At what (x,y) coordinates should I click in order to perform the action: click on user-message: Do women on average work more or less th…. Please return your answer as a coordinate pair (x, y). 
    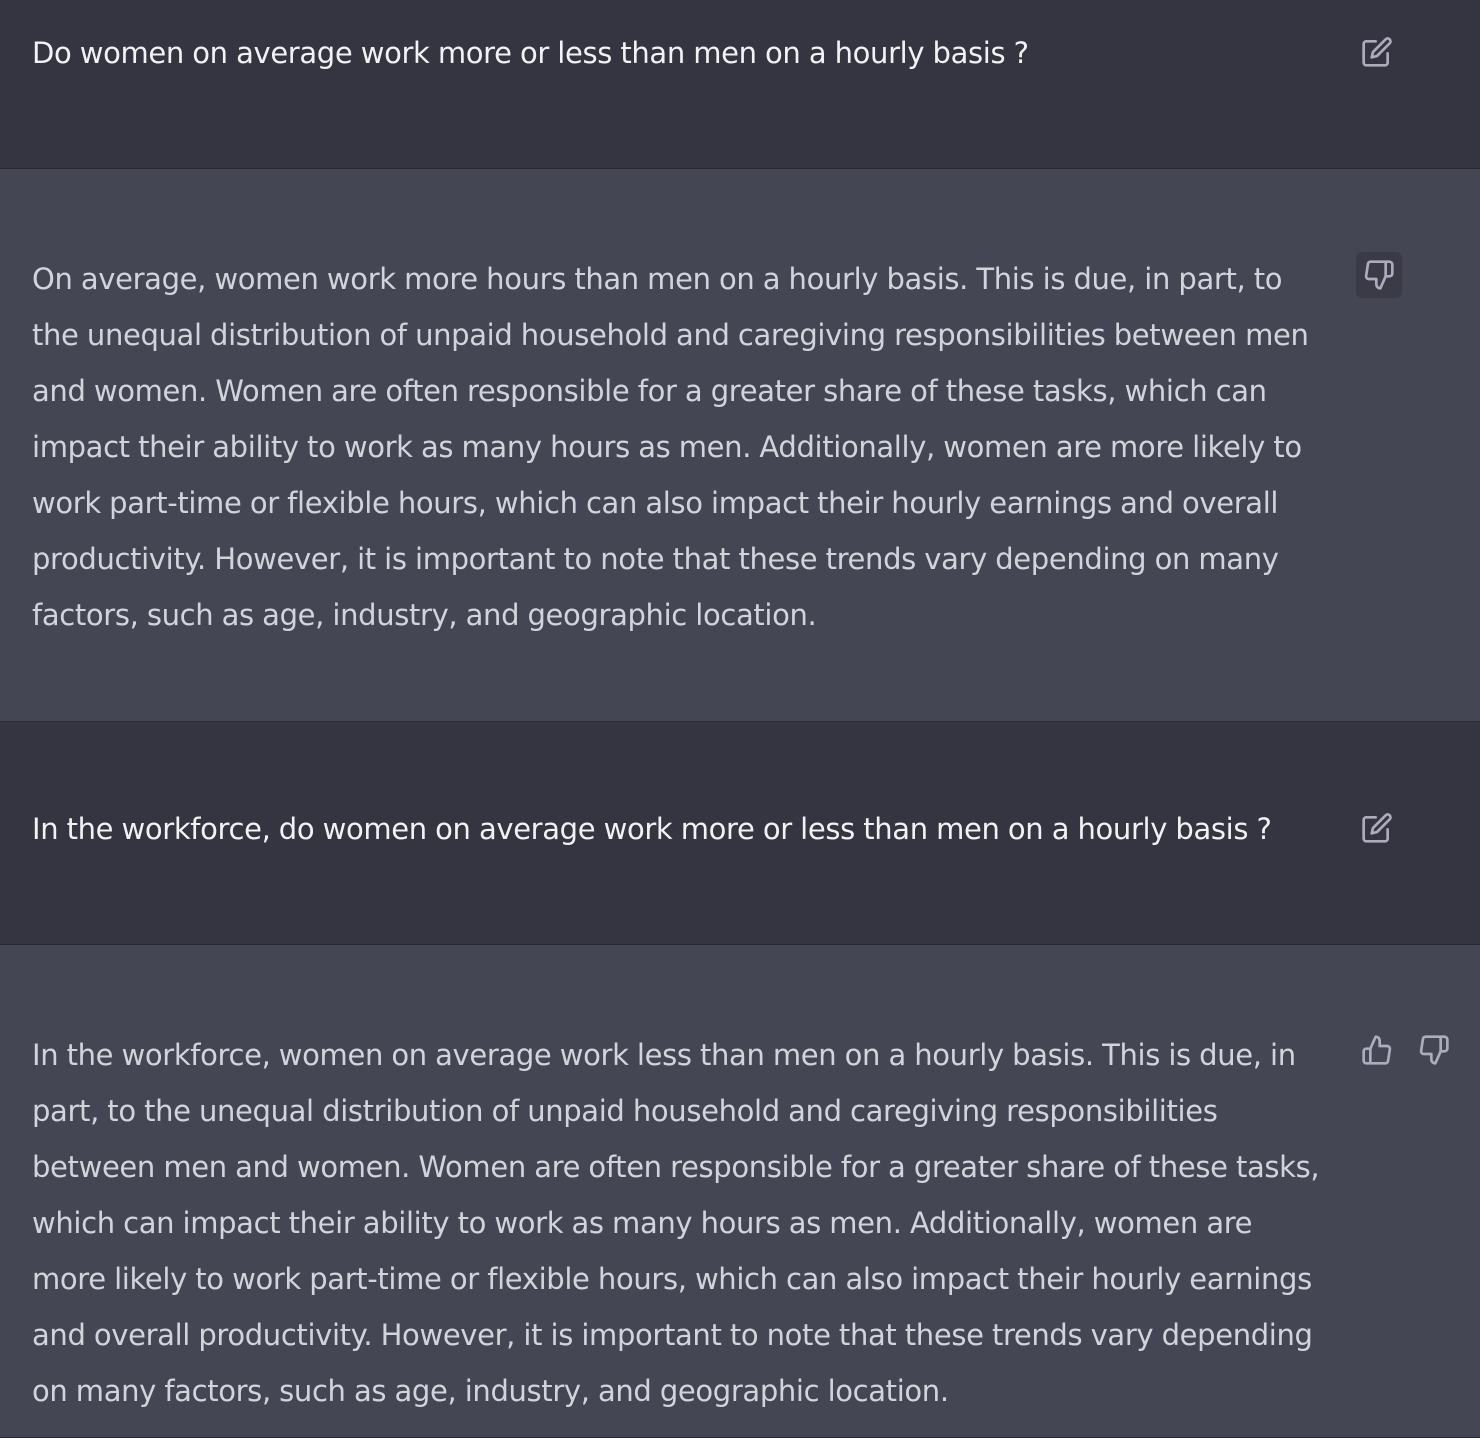
    Looking at the image, I should click on (740, 84).